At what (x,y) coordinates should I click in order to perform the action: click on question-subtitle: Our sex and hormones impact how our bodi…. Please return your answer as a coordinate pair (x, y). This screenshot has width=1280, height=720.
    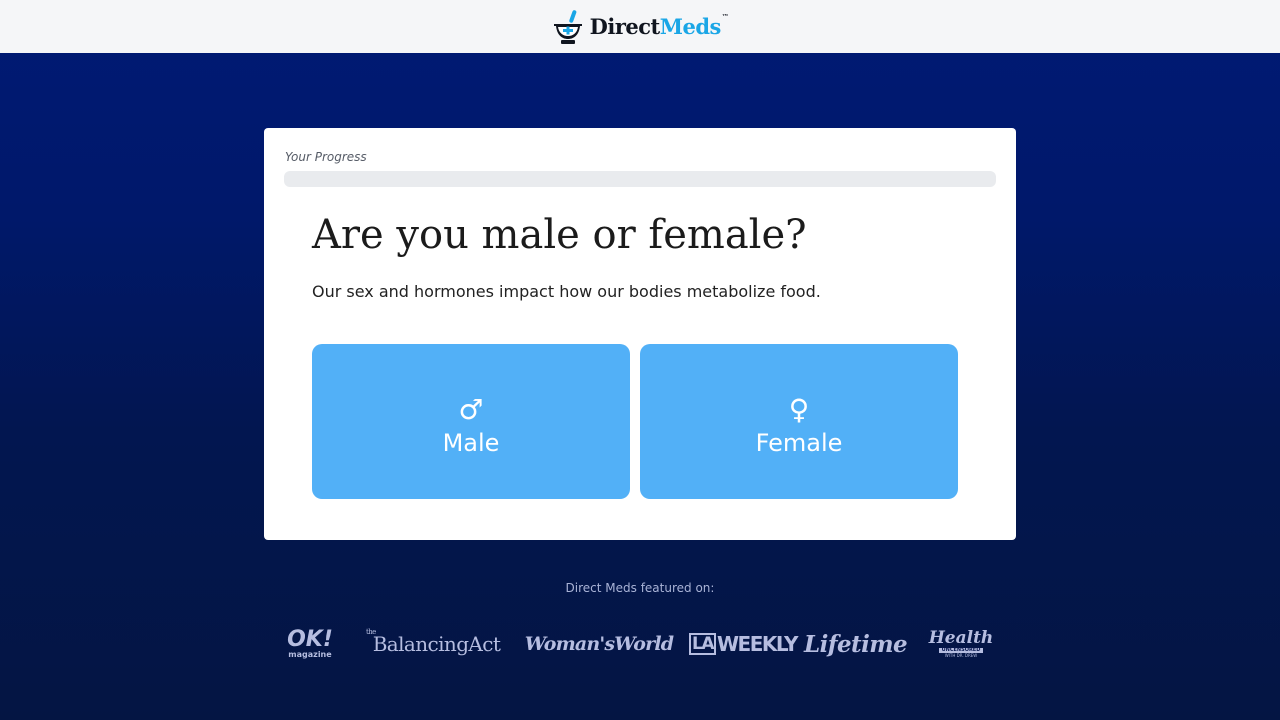
    Looking at the image, I should click on (566, 291).